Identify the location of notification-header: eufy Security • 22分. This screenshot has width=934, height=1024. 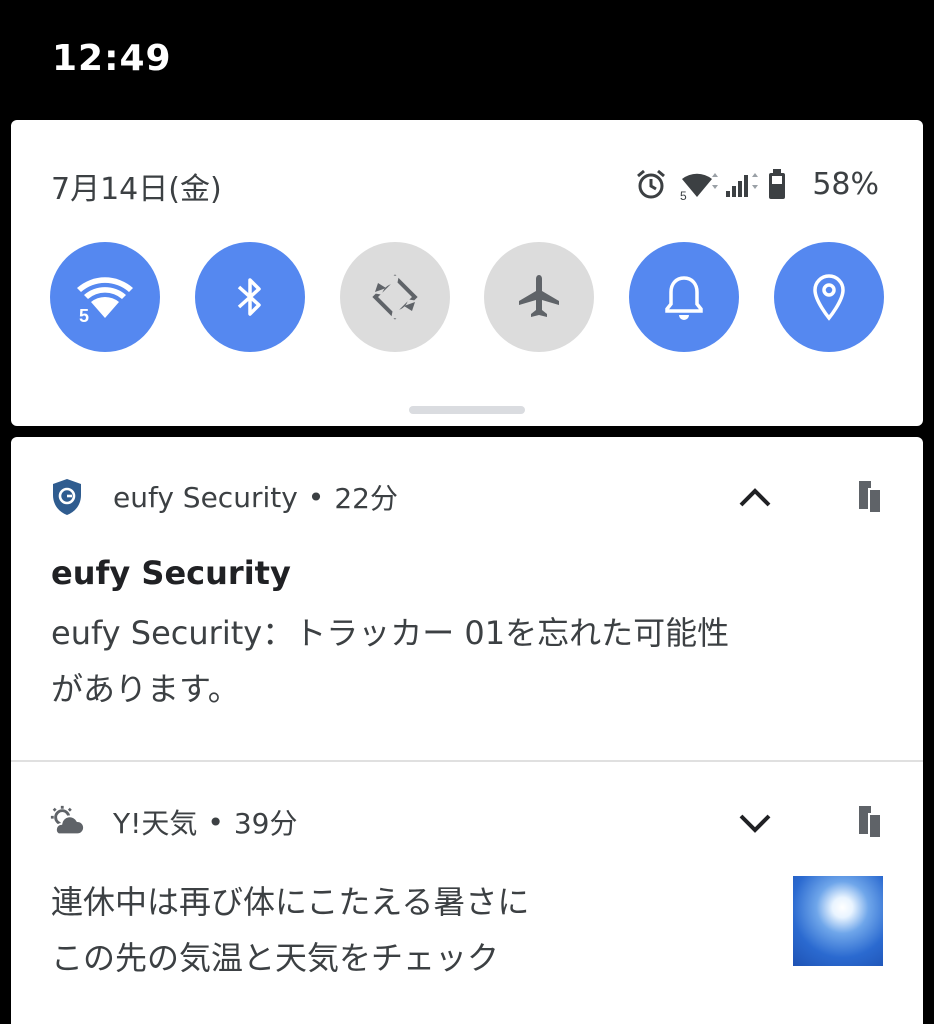
(223, 497).